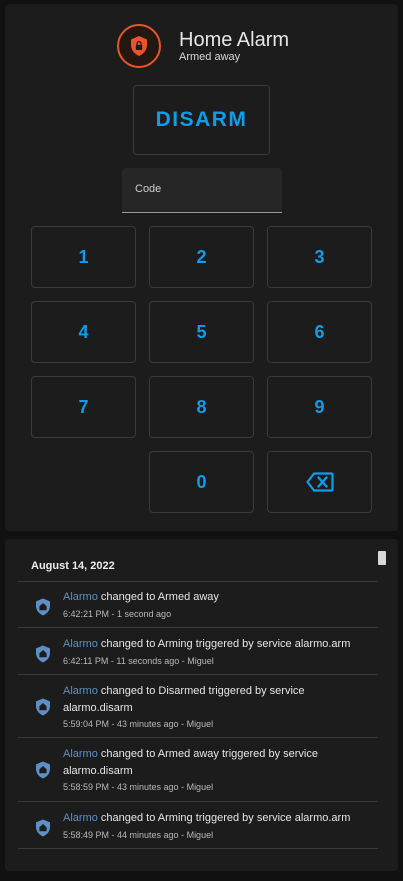 This screenshot has height=881, width=403. I want to click on logbook-entry-text: changed to Disarmed triggered by service, so click(202, 691).